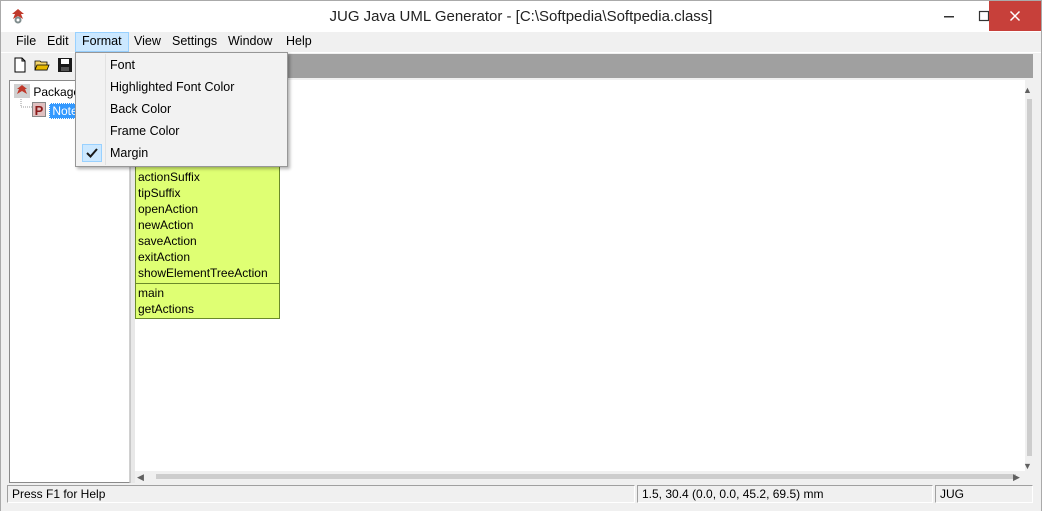  What do you see at coordinates (785, 494) in the screenshot?
I see `status-coordinates: 1.5, 30.4 (0.0, 0.0, 45.2, 69.5) mm` at bounding box center [785, 494].